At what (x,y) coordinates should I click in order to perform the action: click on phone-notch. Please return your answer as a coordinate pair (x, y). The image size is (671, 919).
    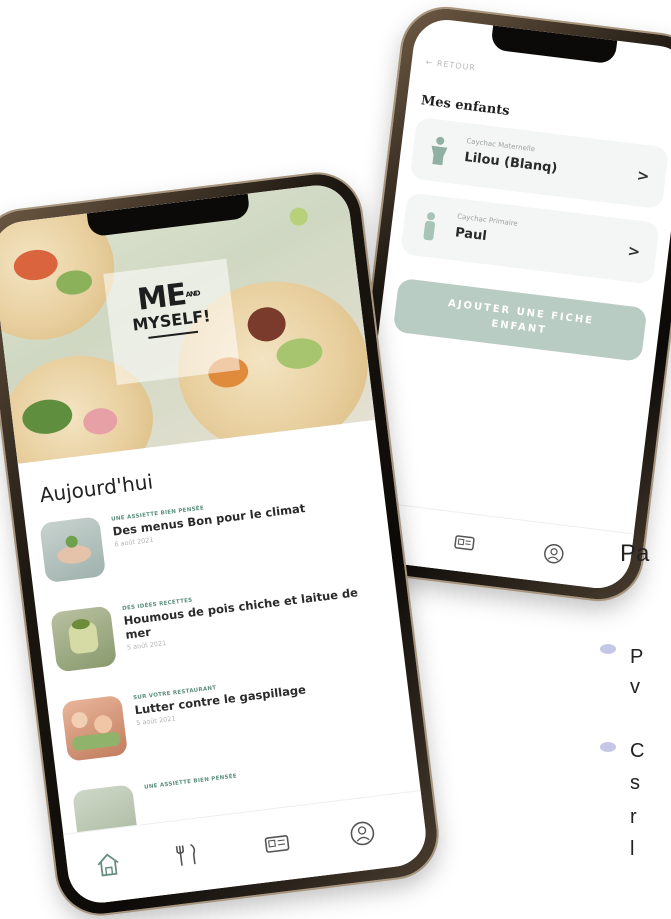
    Looking at the image, I should click on (554, 45).